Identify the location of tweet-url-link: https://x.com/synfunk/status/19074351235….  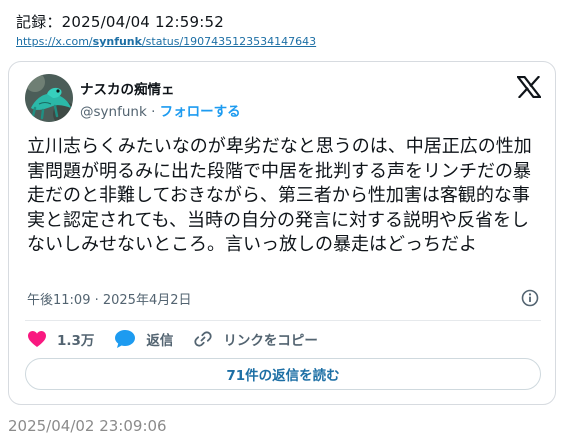
(166, 41).